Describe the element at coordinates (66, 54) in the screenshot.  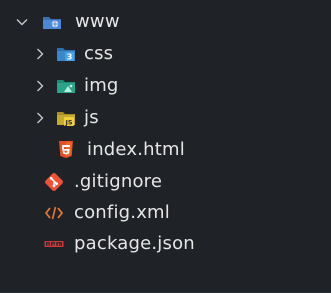
I see `css-folder-icon: 3` at that location.